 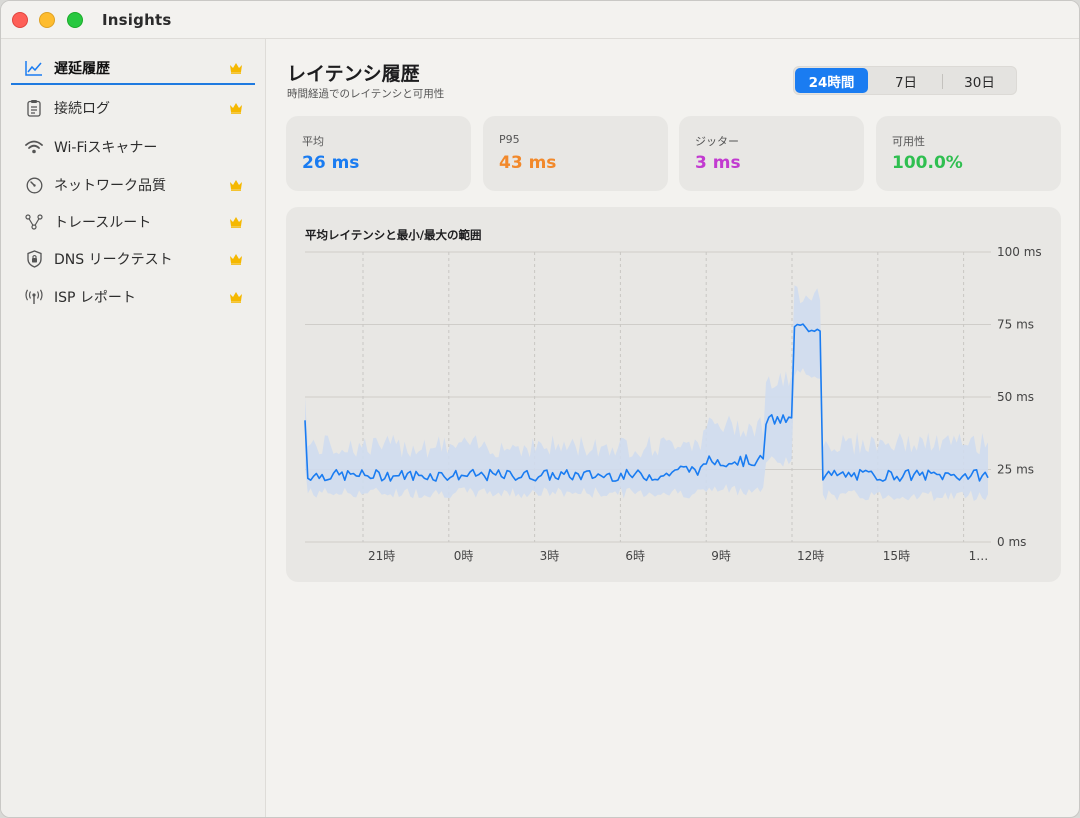 What do you see at coordinates (133, 108) in the screenshot?
I see `sidebar-item-connection-log: 接続ログ` at bounding box center [133, 108].